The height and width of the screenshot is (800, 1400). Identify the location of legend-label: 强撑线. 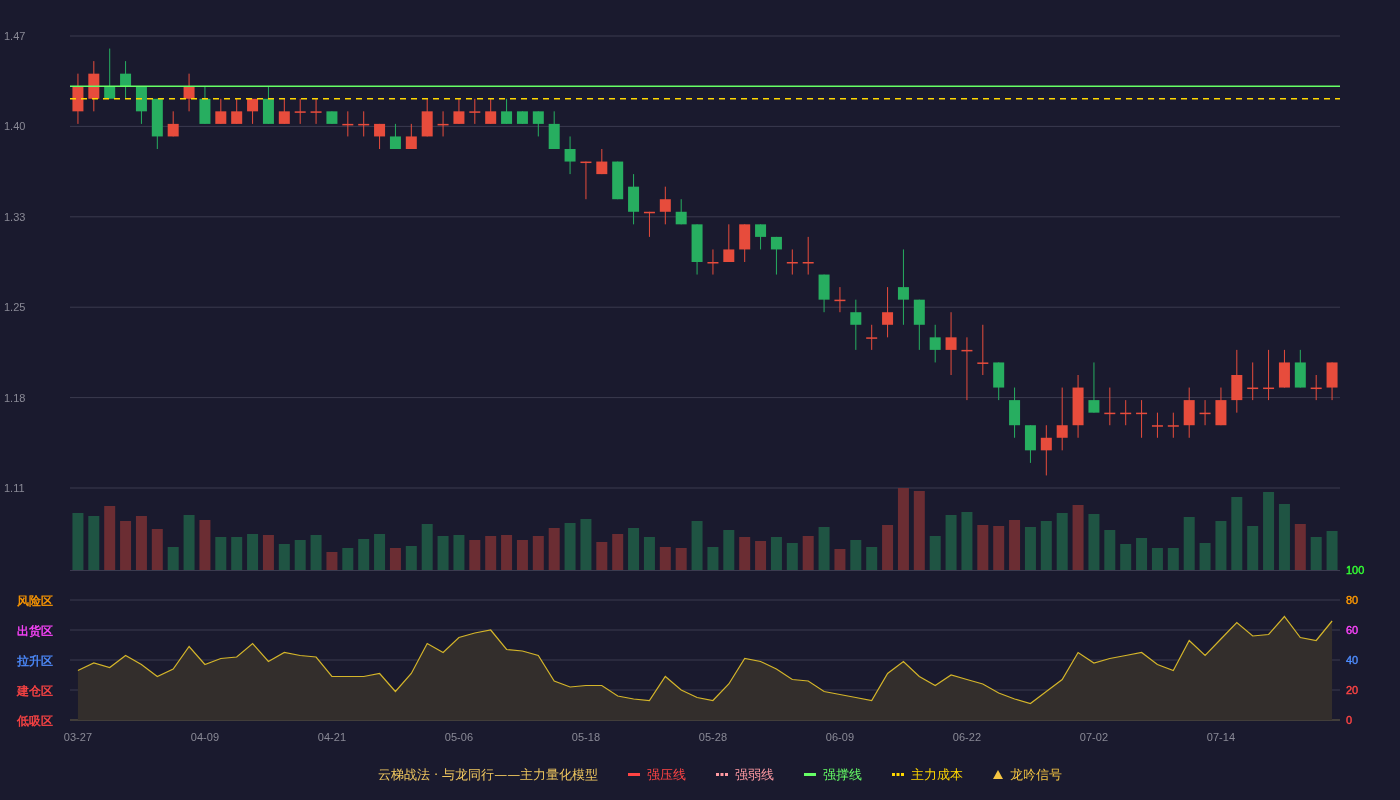
(843, 774).